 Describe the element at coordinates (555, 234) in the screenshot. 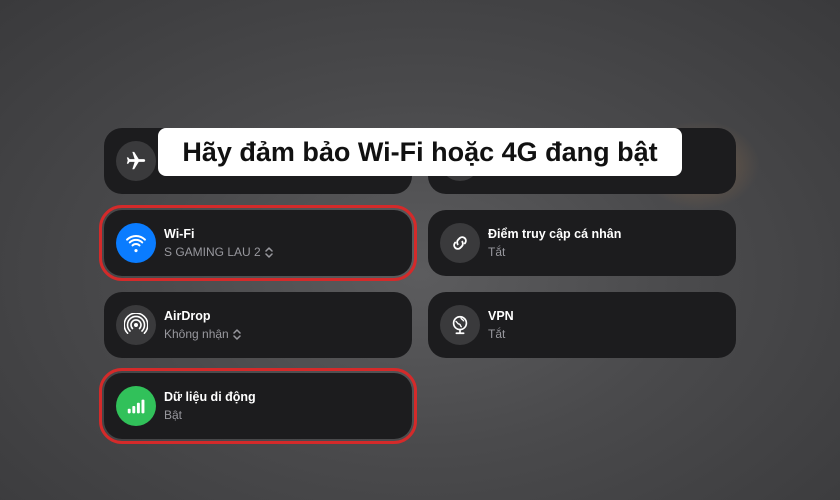

I see `hotspot-title: Điểm truy cập cá nhân` at that location.